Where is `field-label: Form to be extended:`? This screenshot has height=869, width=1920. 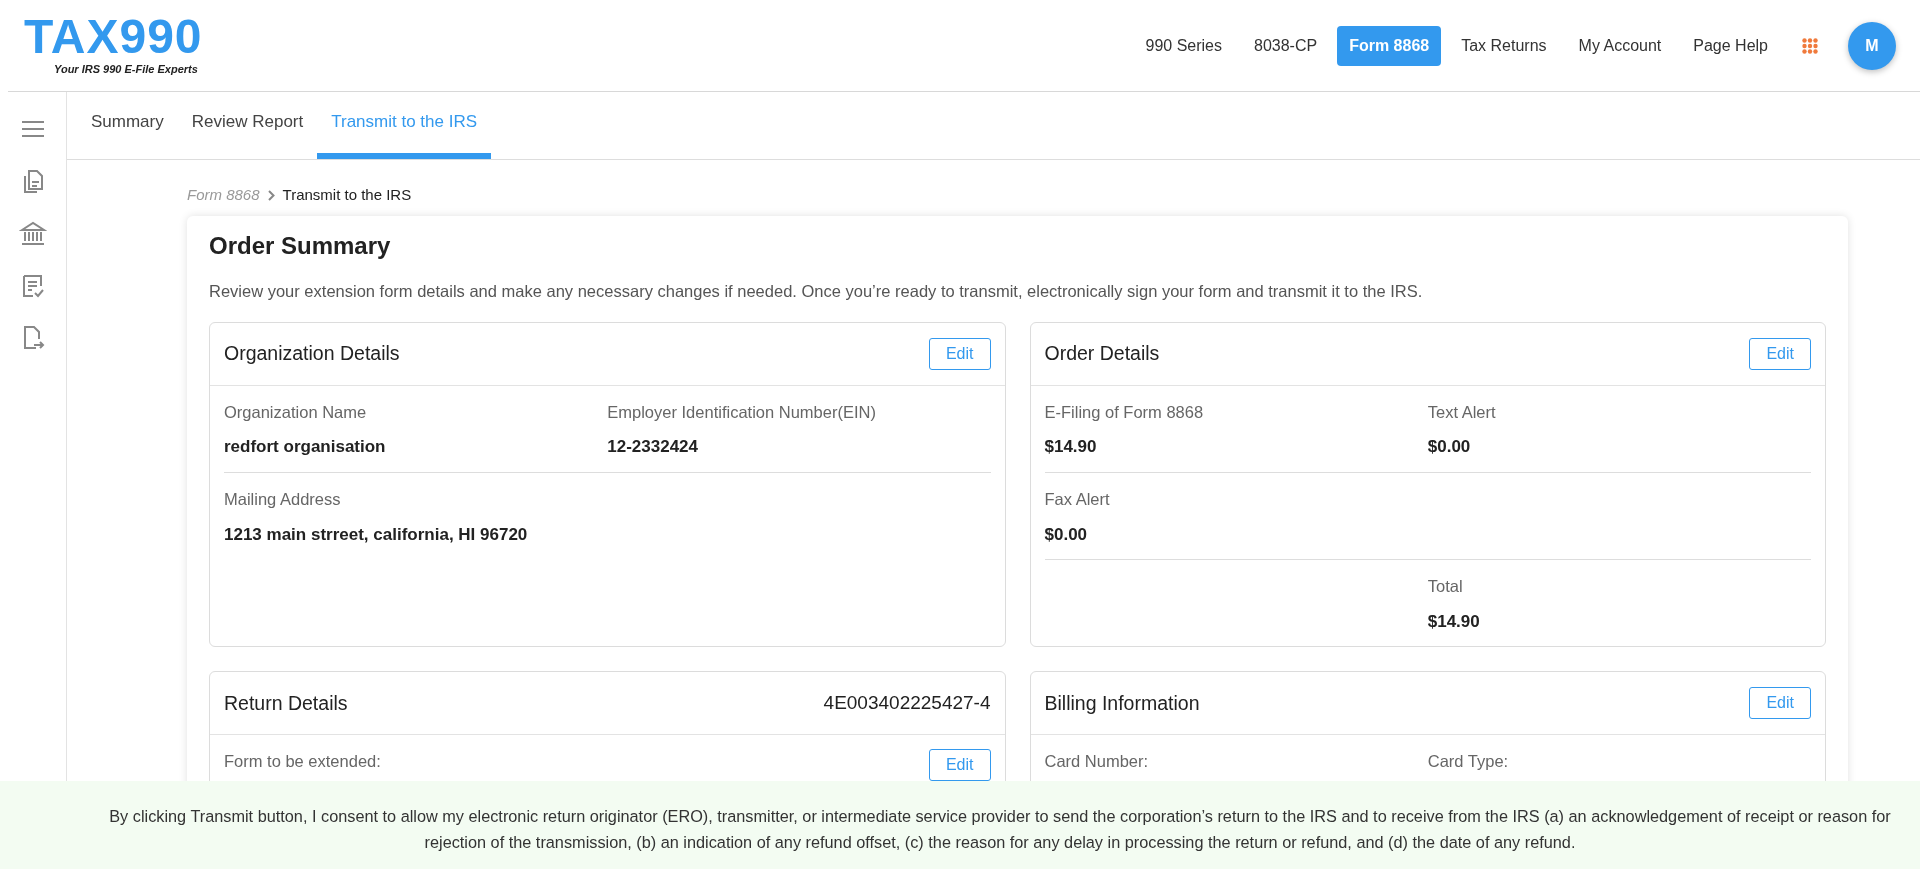
field-label: Form to be extended: is located at coordinates (302, 762).